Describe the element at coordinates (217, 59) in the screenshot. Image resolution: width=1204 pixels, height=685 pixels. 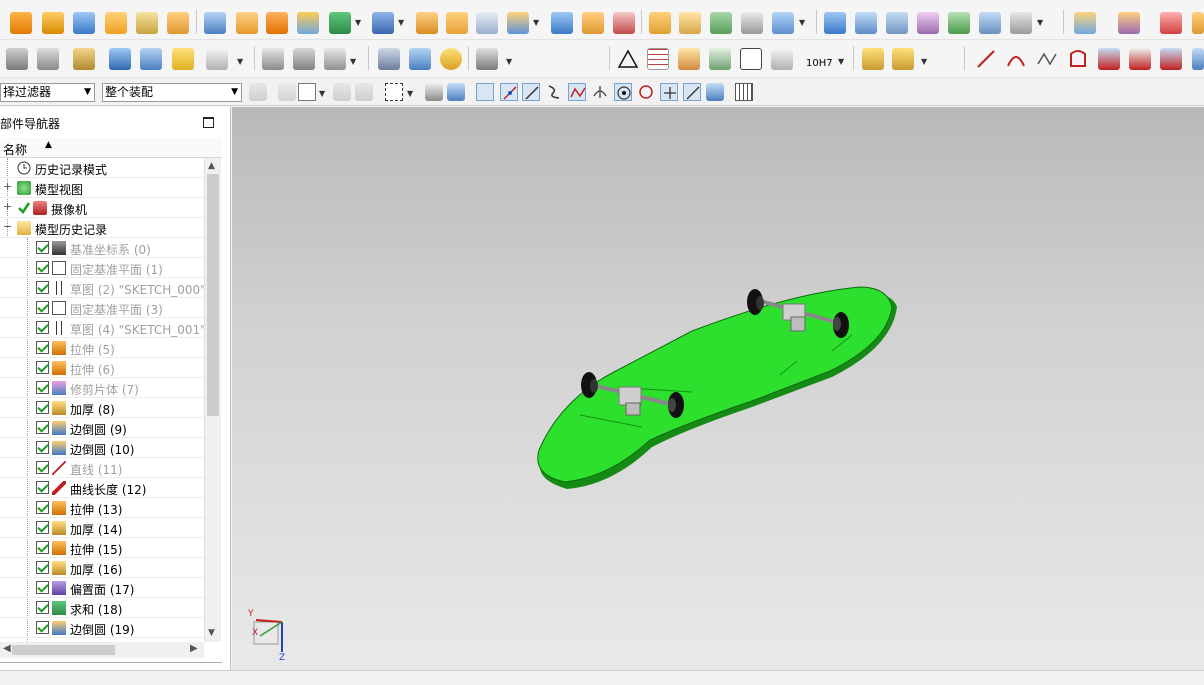
I see `text-tool-icon` at that location.